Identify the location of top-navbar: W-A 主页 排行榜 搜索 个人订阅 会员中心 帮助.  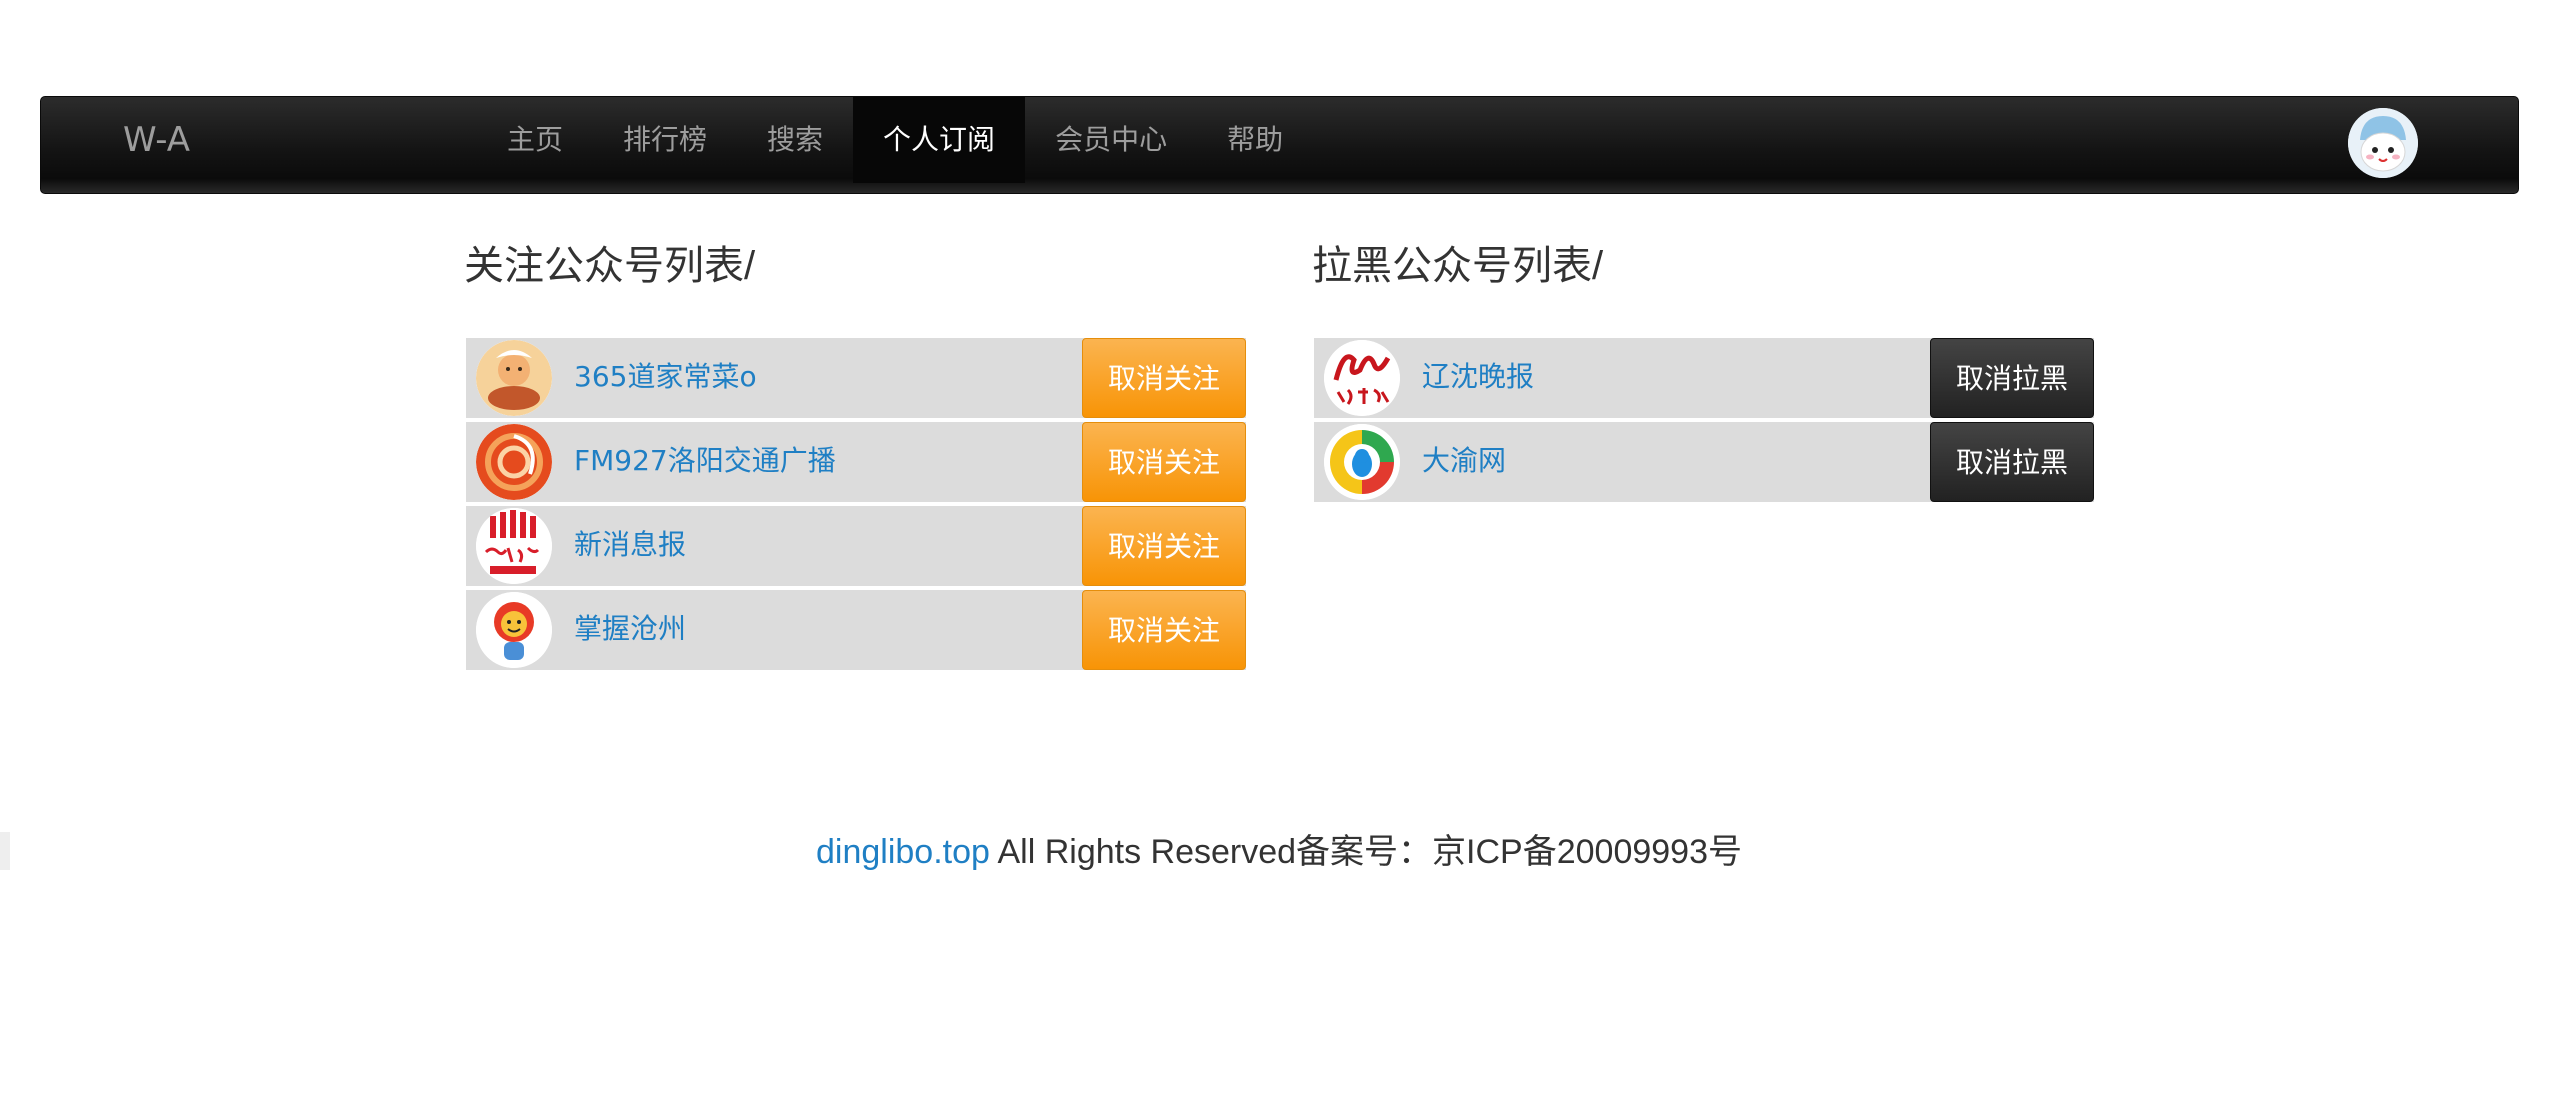
(1279, 145).